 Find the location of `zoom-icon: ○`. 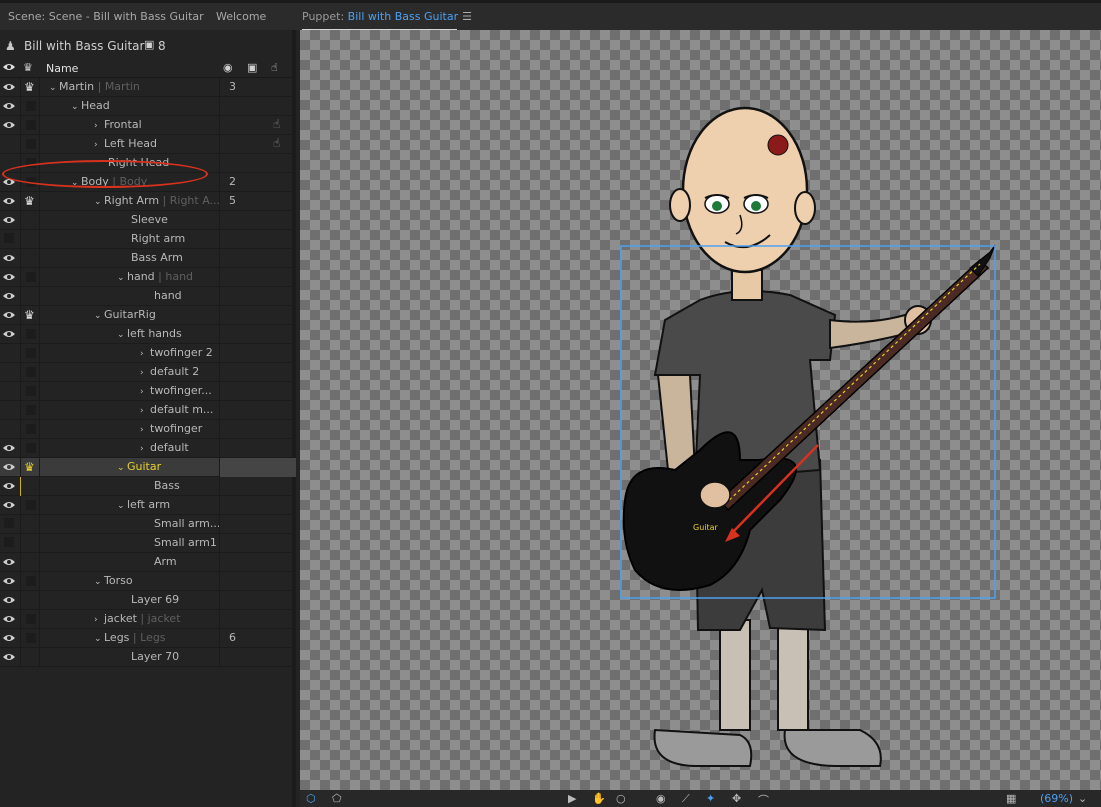

zoom-icon: ○ is located at coordinates (621, 798).